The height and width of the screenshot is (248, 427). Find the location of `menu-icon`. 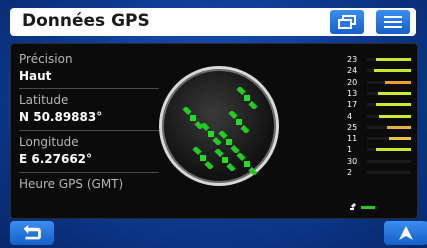

menu-icon is located at coordinates (393, 22).